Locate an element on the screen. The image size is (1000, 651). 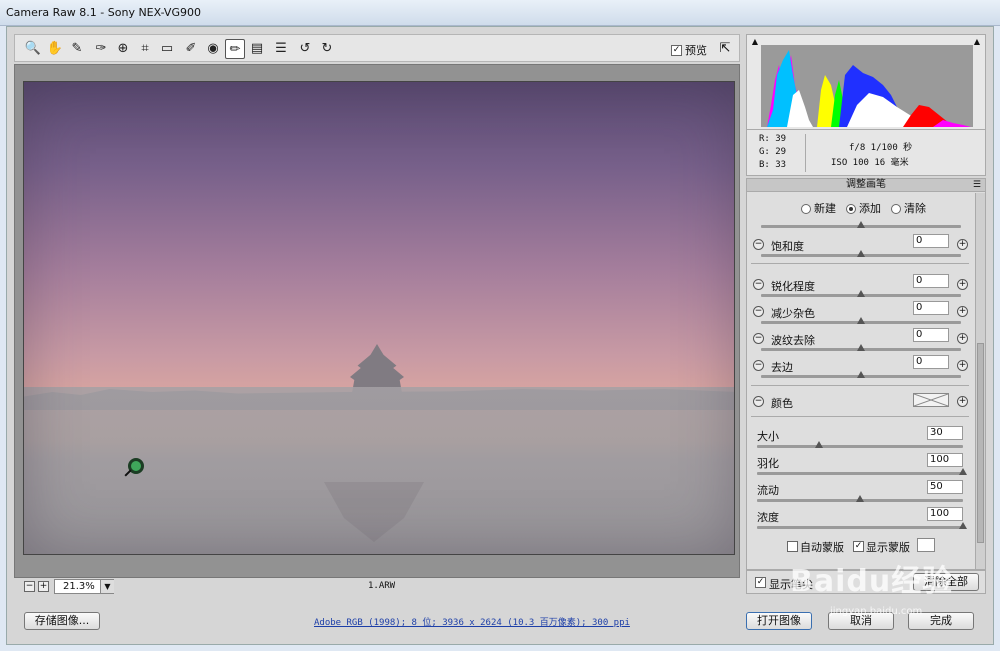
info-separator is located at coordinates (805, 153).